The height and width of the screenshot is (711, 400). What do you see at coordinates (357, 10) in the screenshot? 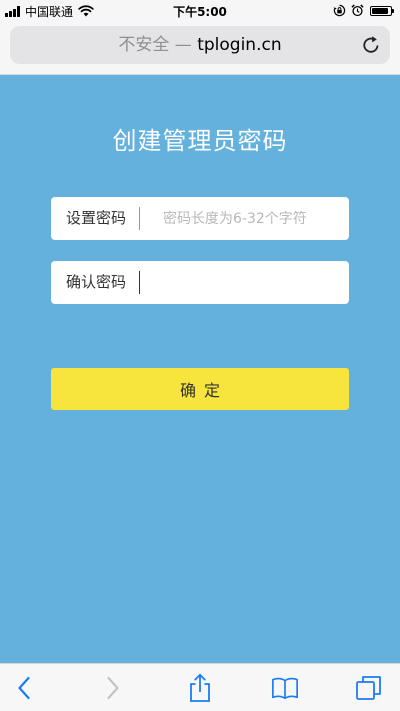
I see `alarm-icon` at bounding box center [357, 10].